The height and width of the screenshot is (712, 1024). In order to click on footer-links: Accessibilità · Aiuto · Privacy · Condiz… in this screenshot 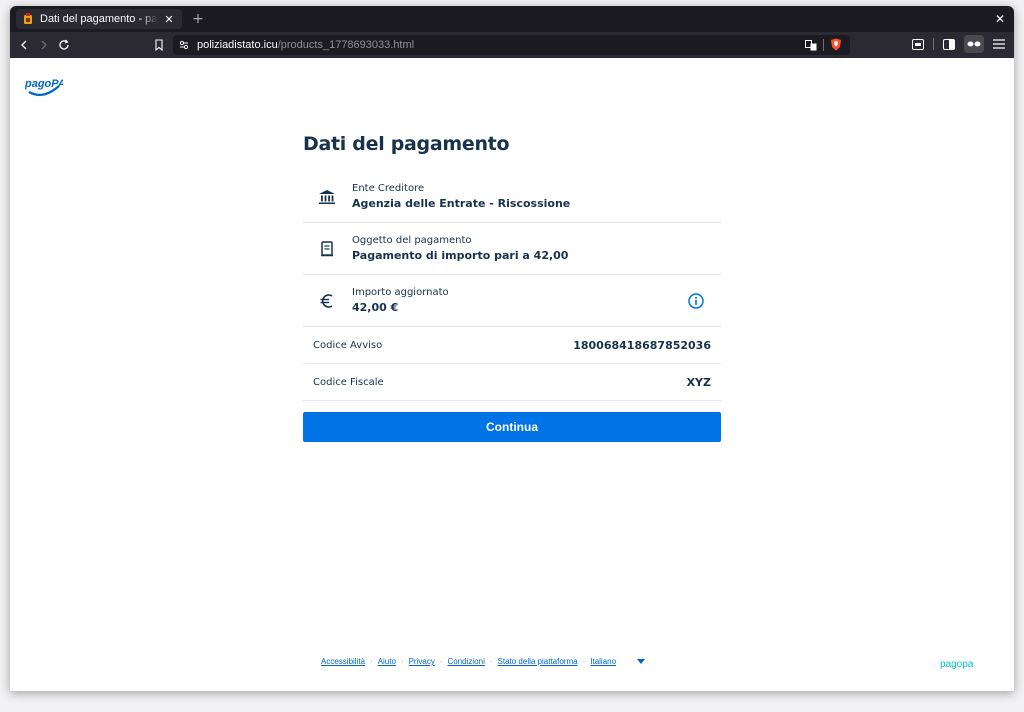, I will do `click(483, 661)`.